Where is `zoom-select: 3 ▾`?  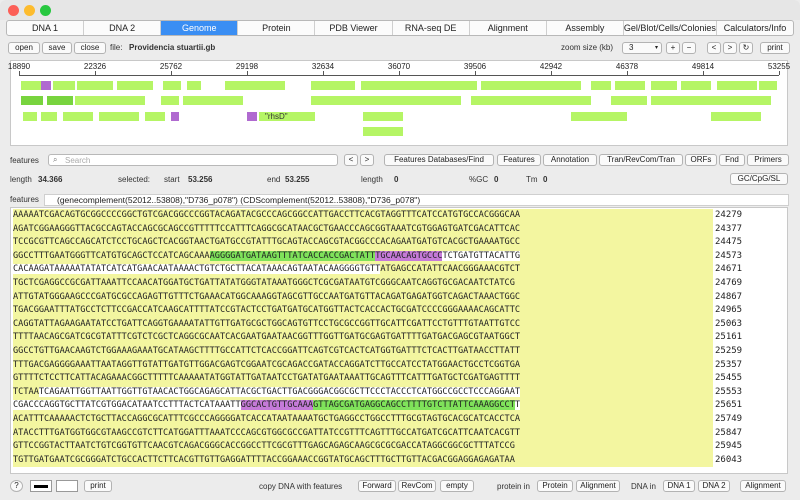 zoom-select: 3 ▾ is located at coordinates (642, 48).